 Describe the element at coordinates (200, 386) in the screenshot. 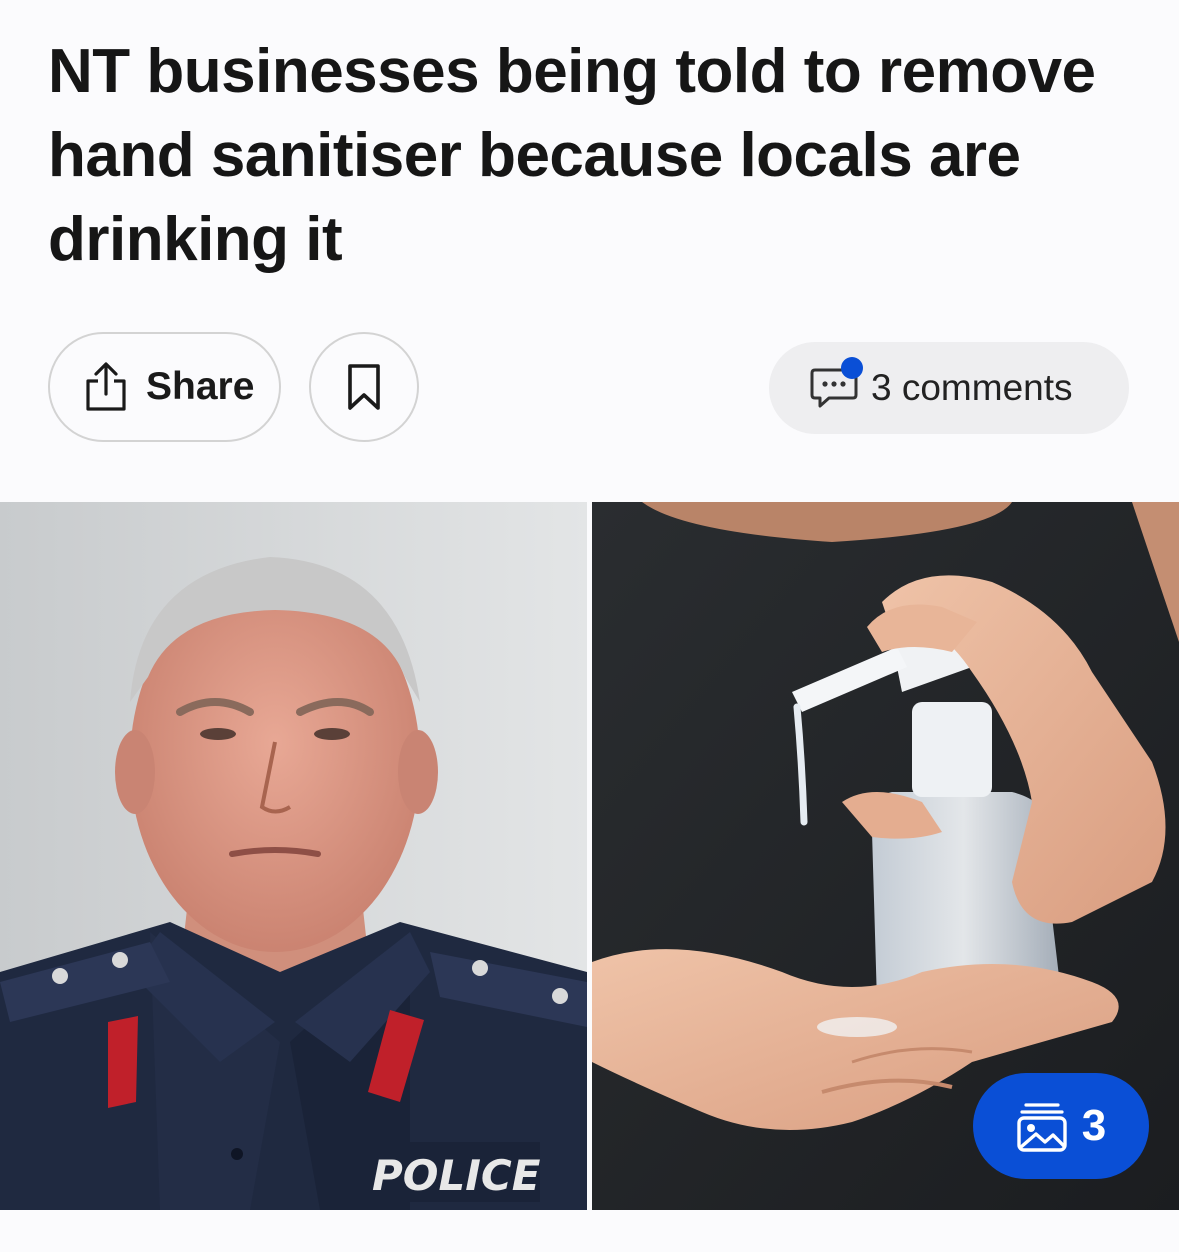

I see `share-label: Share` at that location.